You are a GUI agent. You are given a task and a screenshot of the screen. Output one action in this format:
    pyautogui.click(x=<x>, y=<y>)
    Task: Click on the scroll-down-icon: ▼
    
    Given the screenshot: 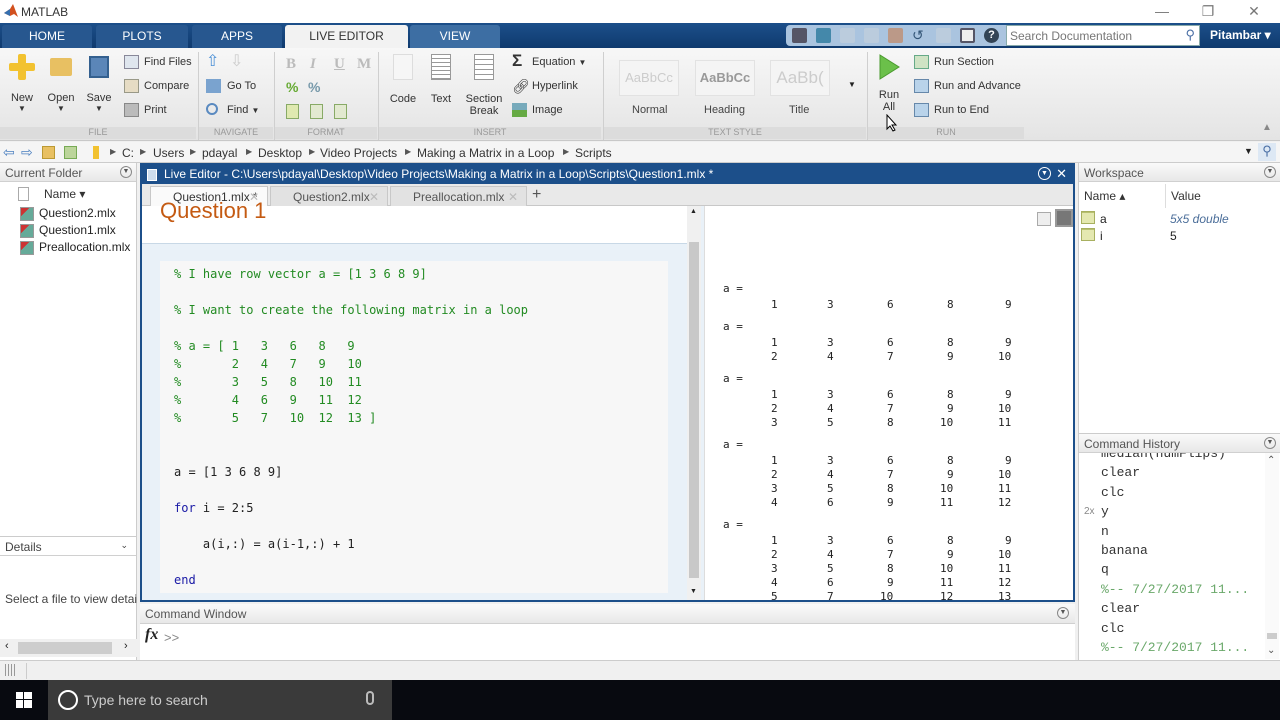 What is the action you would take?
    pyautogui.click(x=693, y=591)
    